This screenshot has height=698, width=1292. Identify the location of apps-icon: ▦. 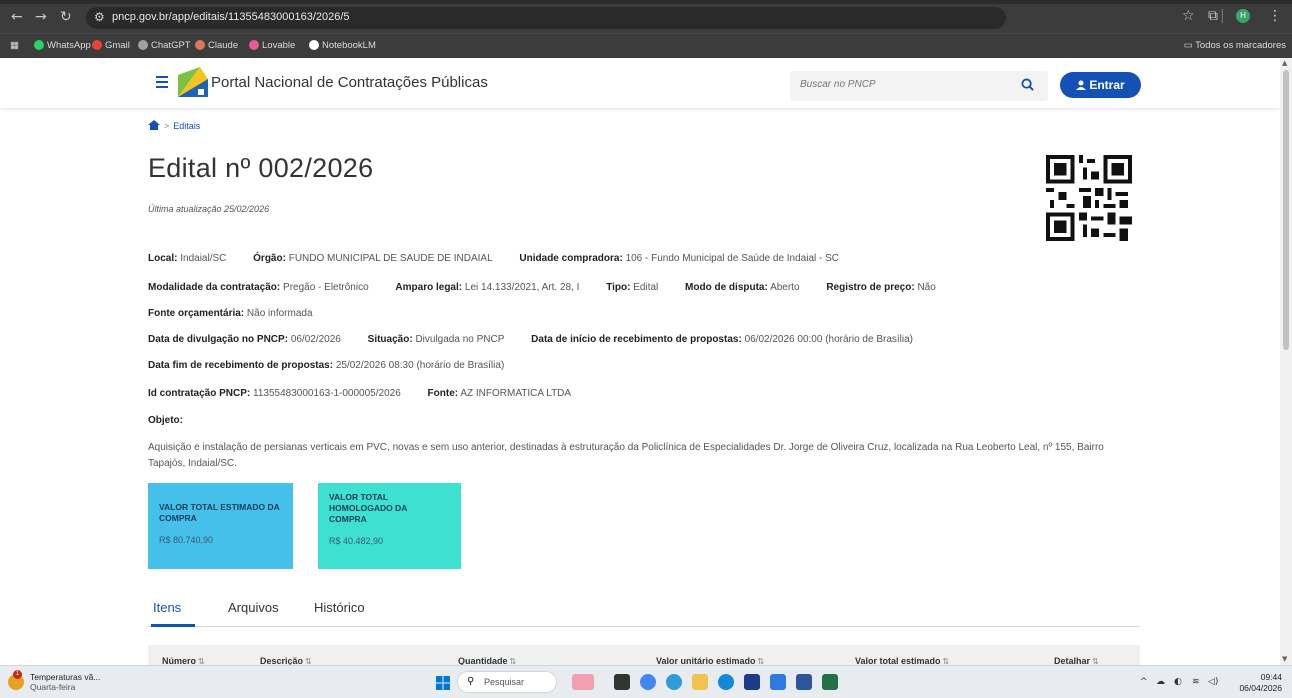
(14, 45).